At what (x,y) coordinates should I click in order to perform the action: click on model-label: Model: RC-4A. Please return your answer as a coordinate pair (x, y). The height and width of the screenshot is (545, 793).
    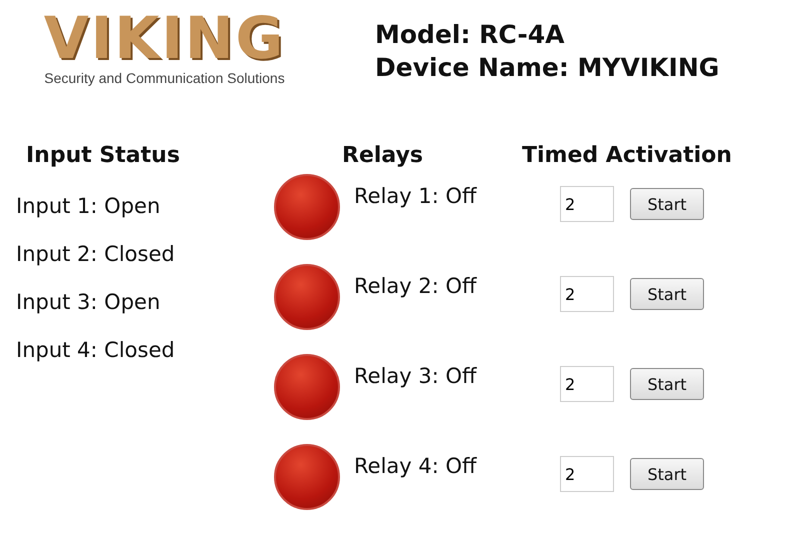
    Looking at the image, I should click on (470, 35).